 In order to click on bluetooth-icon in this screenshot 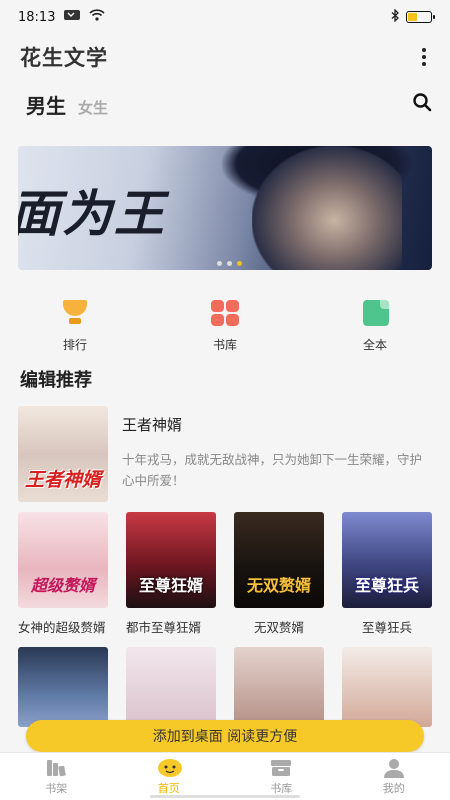, I will do `click(395, 16)`.